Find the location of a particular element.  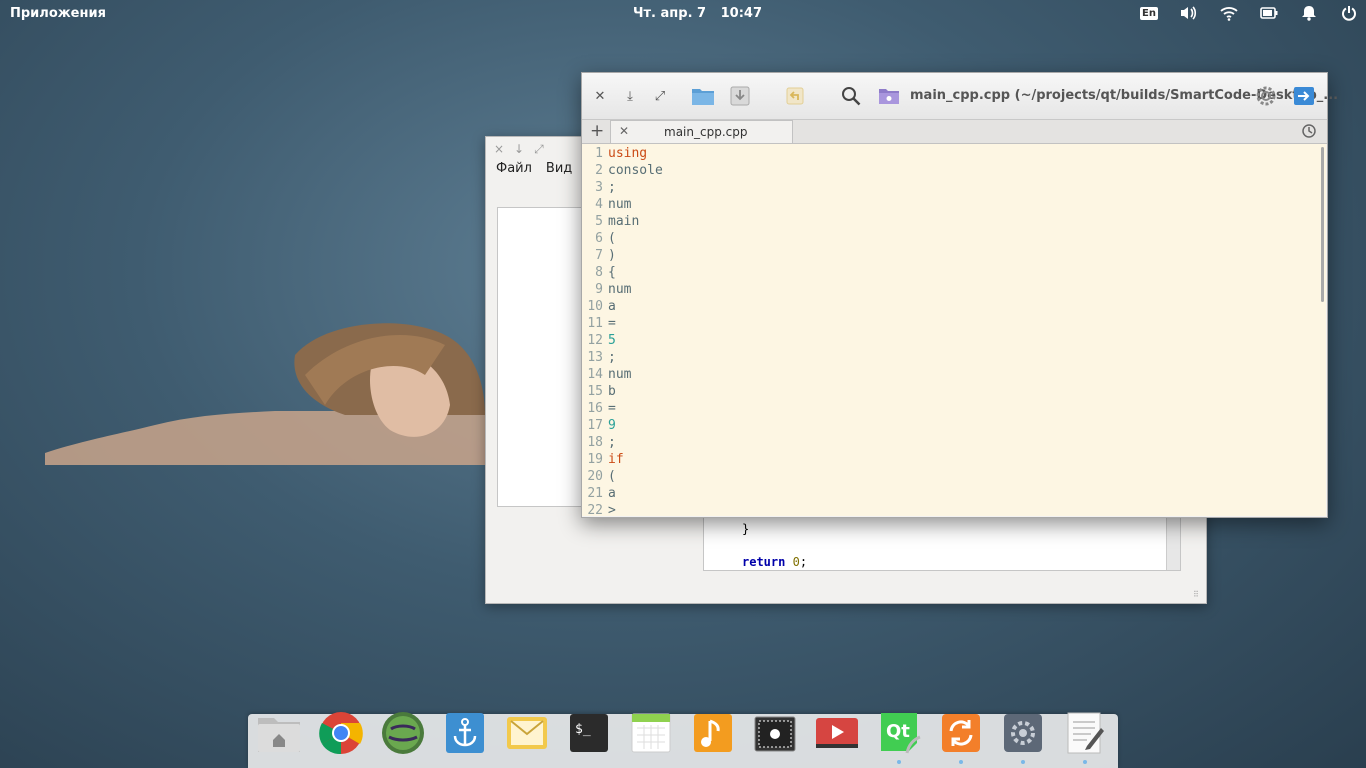

menu-file: Файл is located at coordinates (514, 168).